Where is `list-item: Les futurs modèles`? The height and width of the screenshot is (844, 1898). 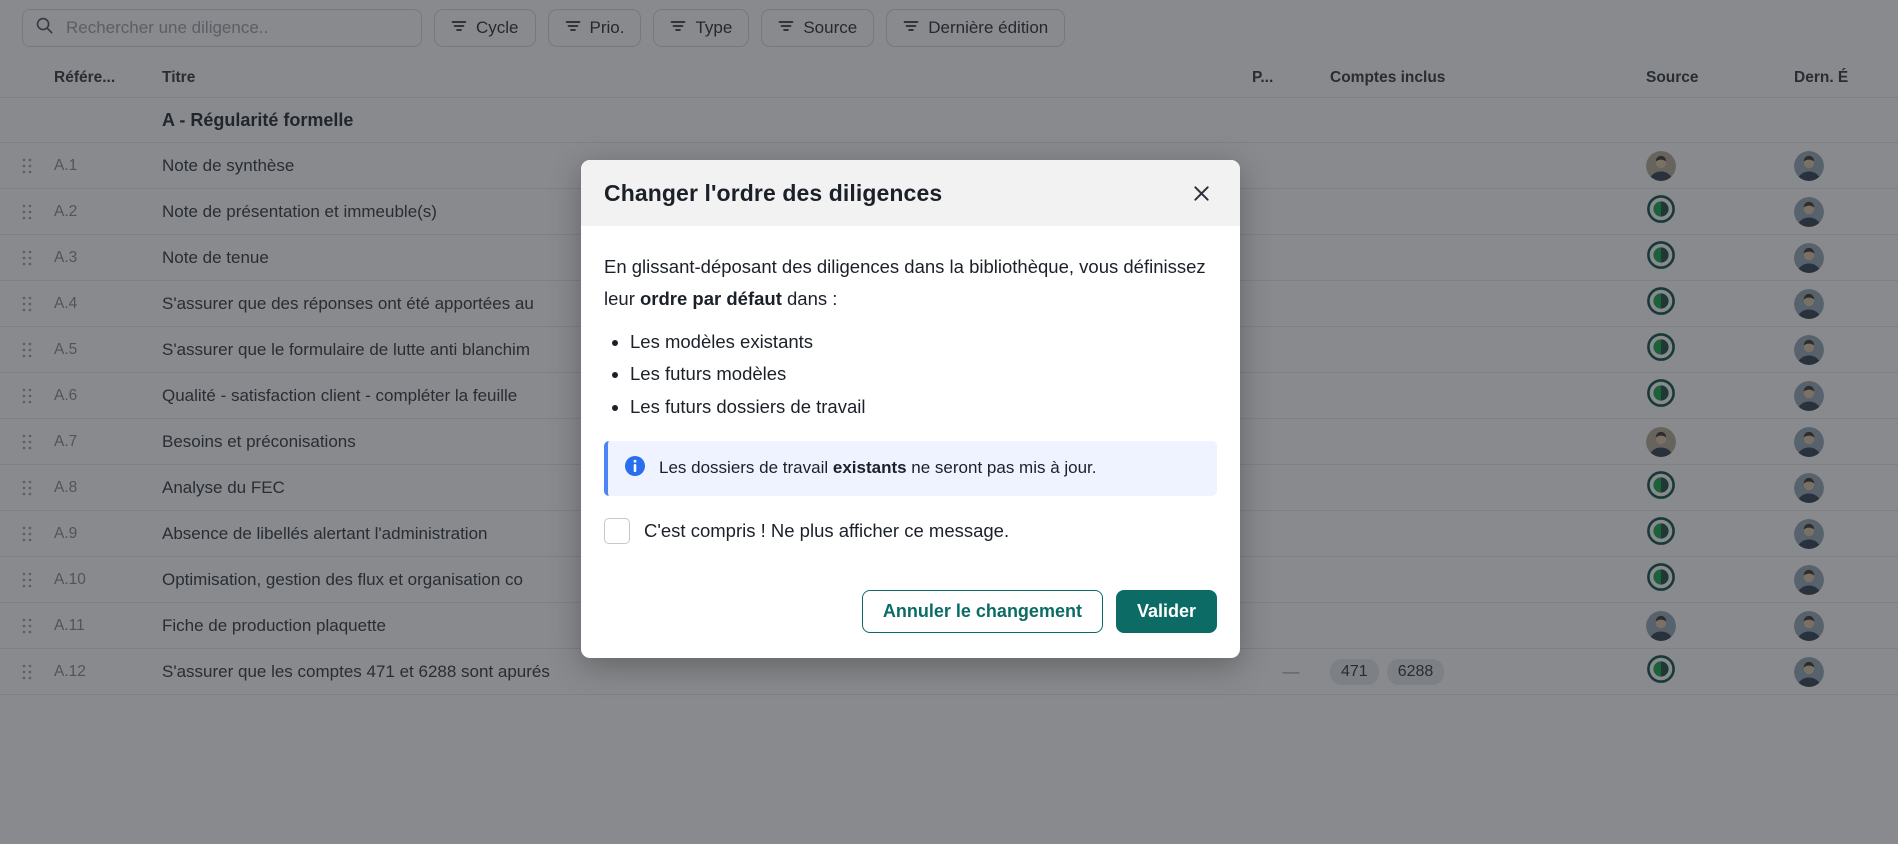
list-item: Les futurs modèles is located at coordinates (923, 374).